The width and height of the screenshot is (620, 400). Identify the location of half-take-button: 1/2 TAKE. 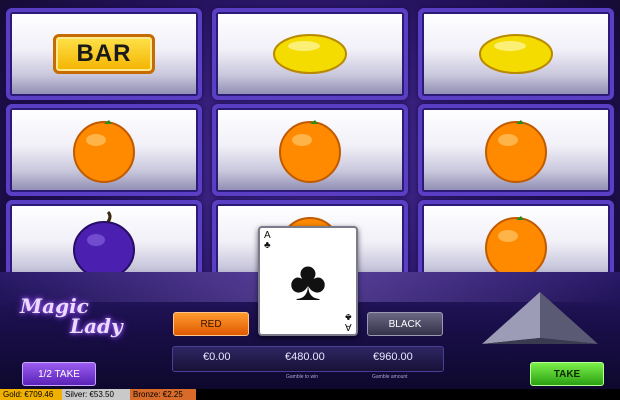
(59, 374).